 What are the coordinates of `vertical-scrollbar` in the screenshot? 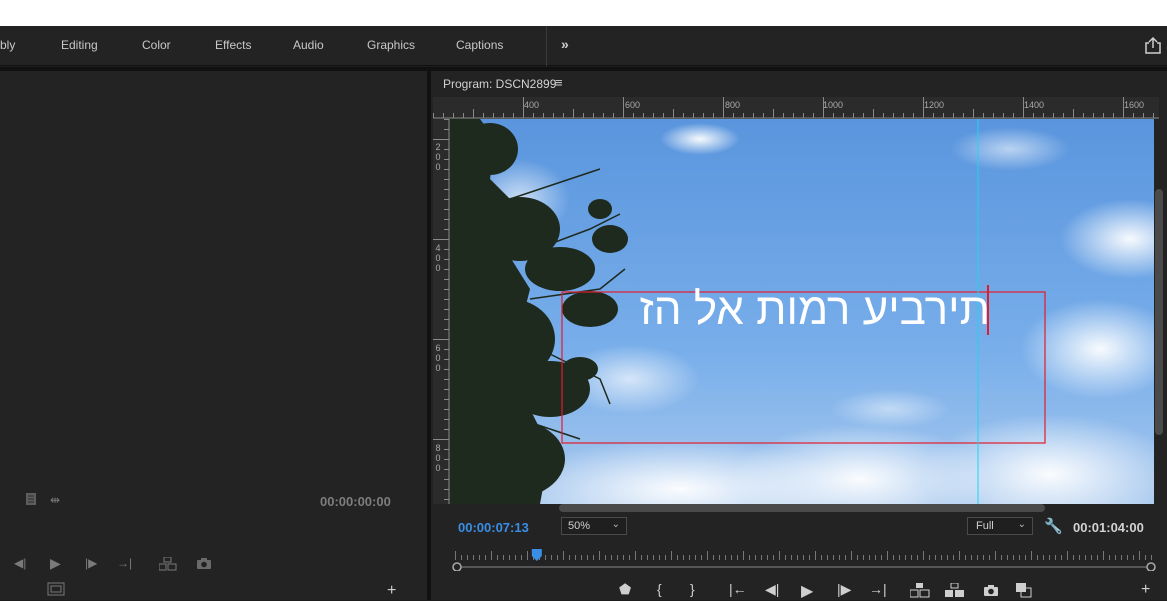 It's located at (1159, 312).